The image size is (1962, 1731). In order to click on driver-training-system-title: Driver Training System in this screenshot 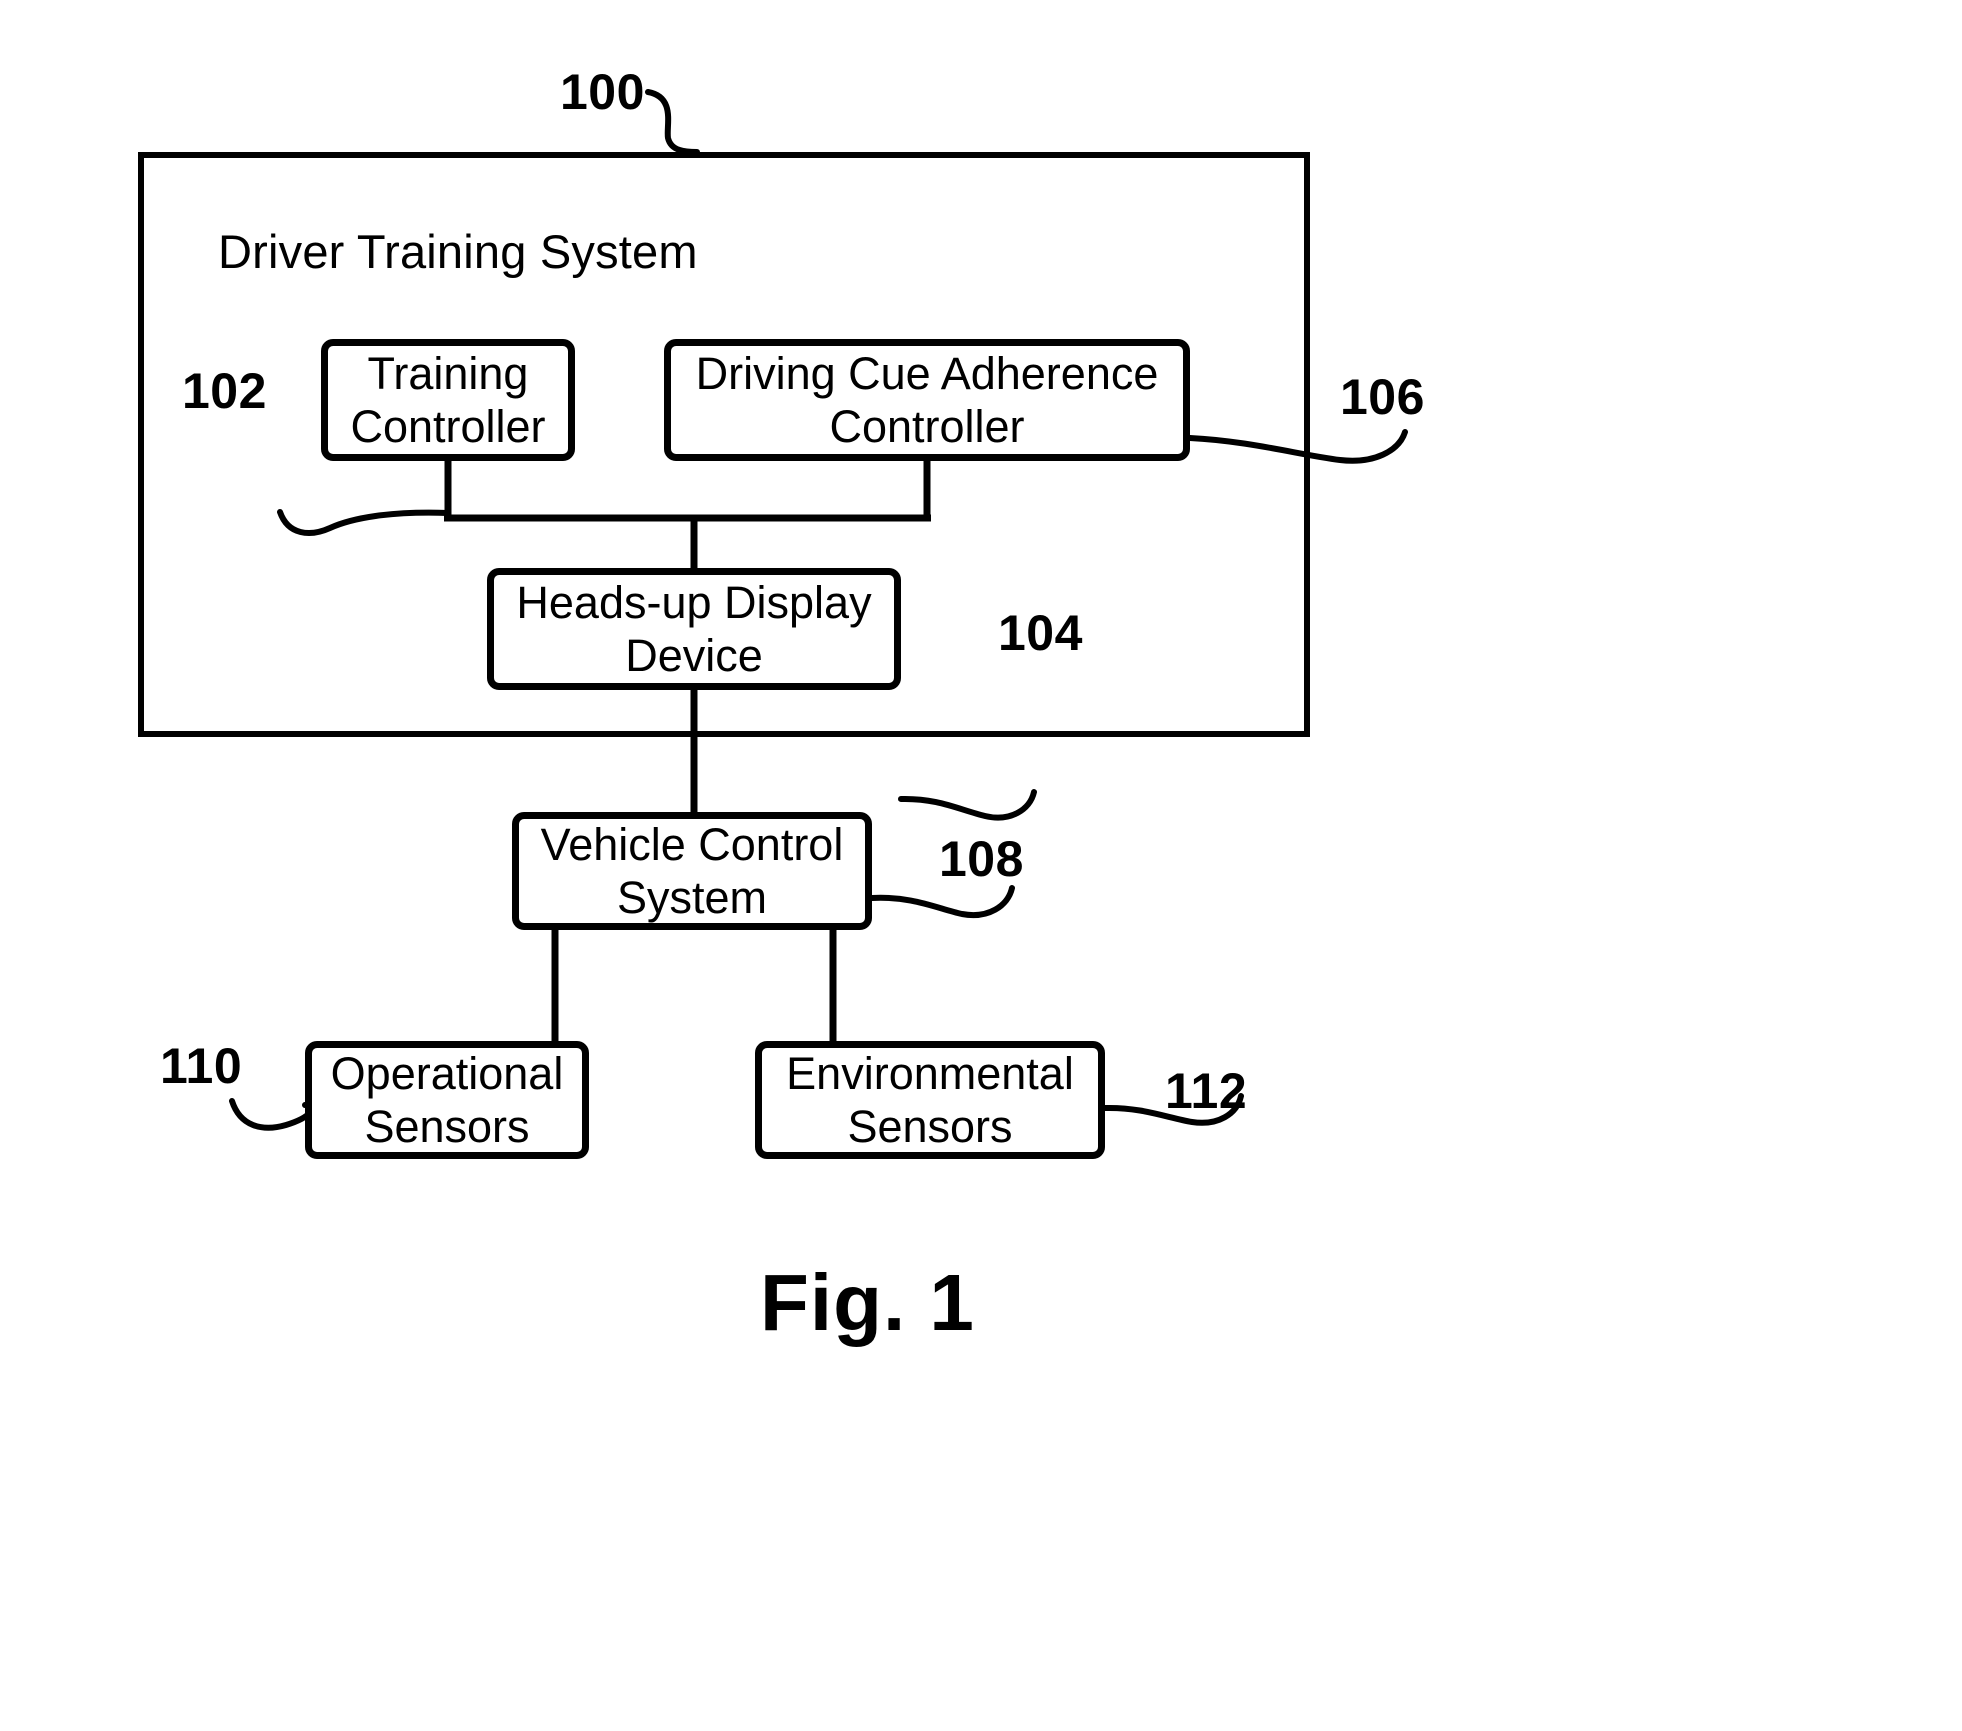, I will do `click(458, 251)`.